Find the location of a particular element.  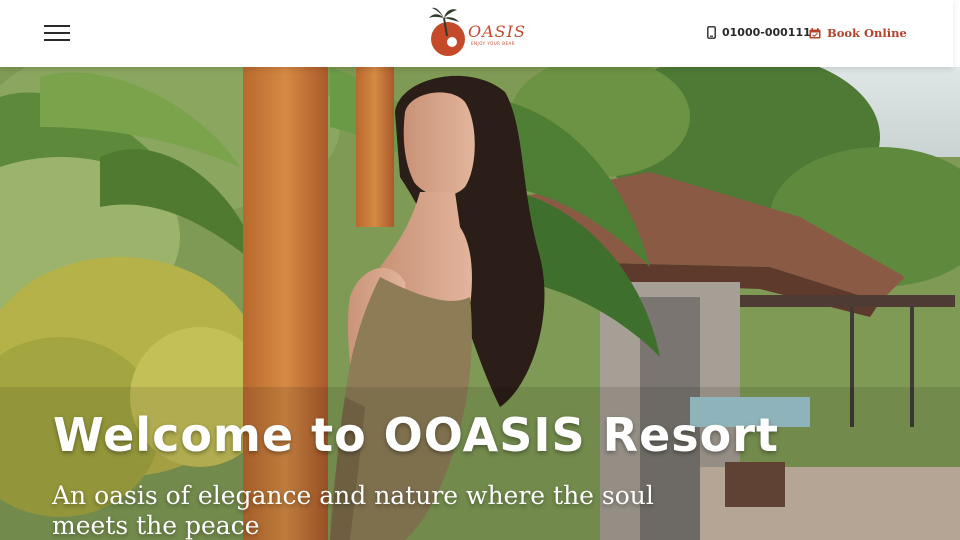

logo-tagline: ENJOY YOUR BEAR is located at coordinates (493, 43).